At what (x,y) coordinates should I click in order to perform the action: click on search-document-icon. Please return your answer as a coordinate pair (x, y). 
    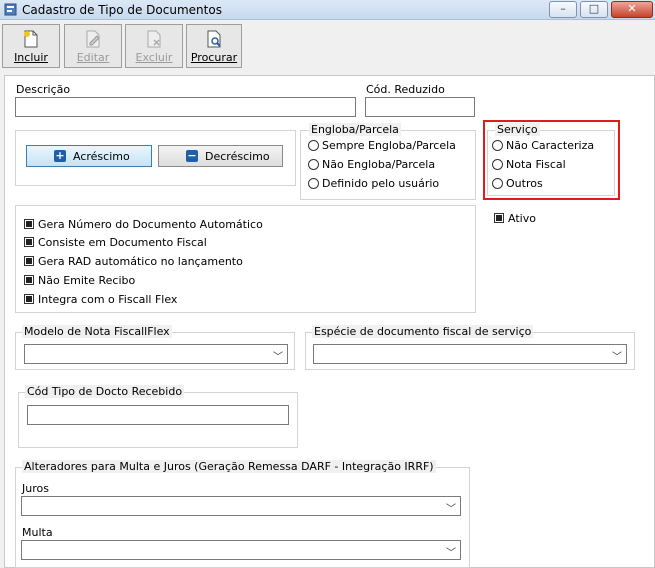
    Looking at the image, I should click on (214, 39).